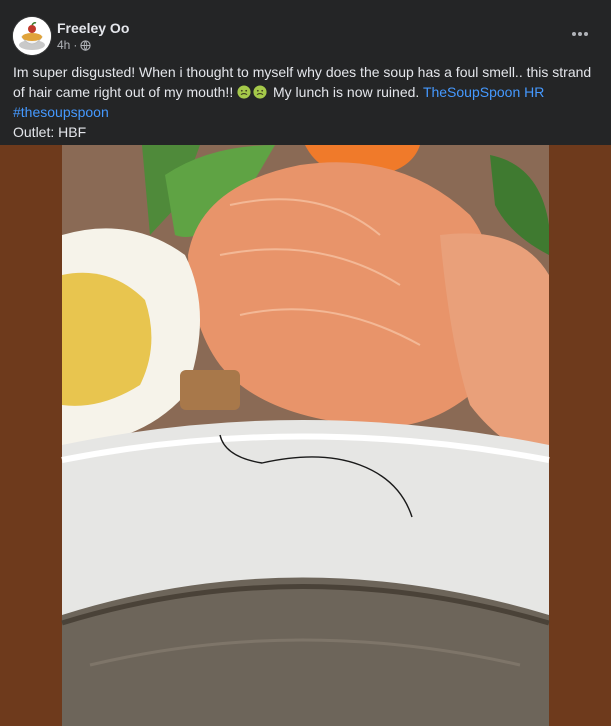 The image size is (611, 726). Describe the element at coordinates (32, 36) in the screenshot. I see `avatar` at that location.